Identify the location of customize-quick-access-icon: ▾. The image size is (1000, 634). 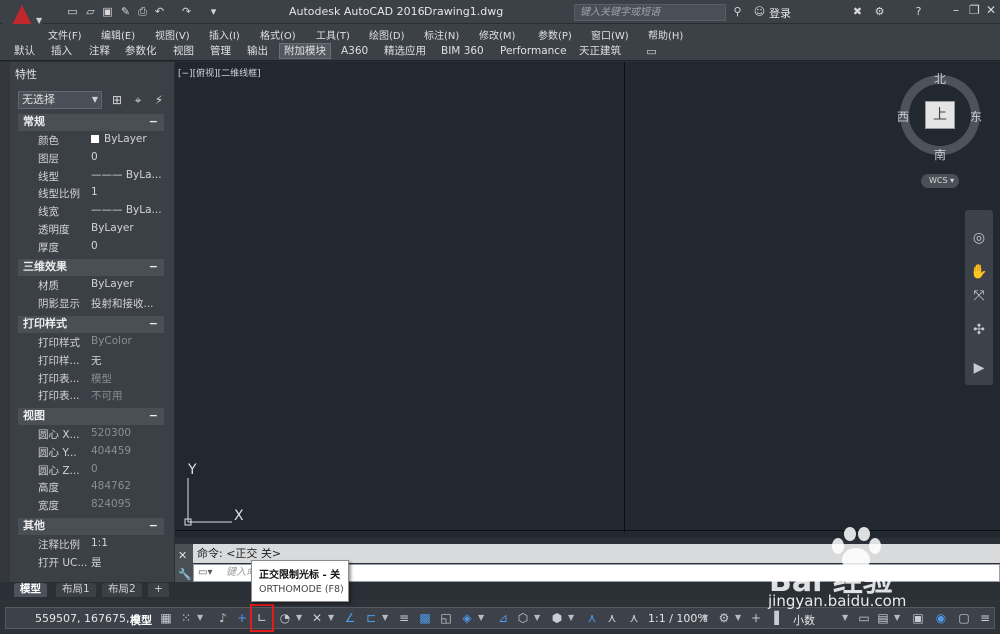
(213, 11).